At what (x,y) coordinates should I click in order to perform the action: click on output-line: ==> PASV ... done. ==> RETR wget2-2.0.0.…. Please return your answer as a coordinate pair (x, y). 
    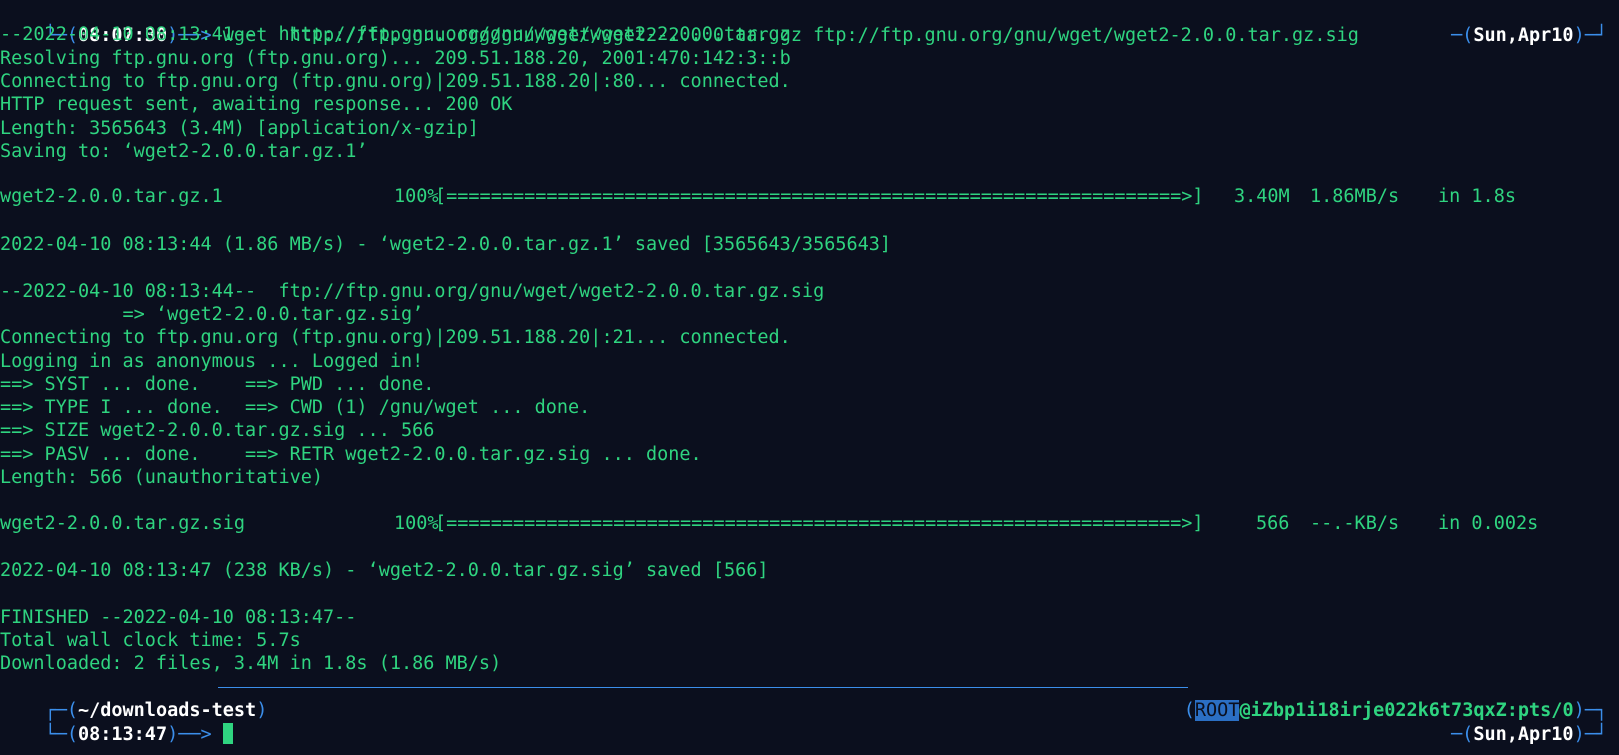
    Looking at the image, I should click on (351, 454).